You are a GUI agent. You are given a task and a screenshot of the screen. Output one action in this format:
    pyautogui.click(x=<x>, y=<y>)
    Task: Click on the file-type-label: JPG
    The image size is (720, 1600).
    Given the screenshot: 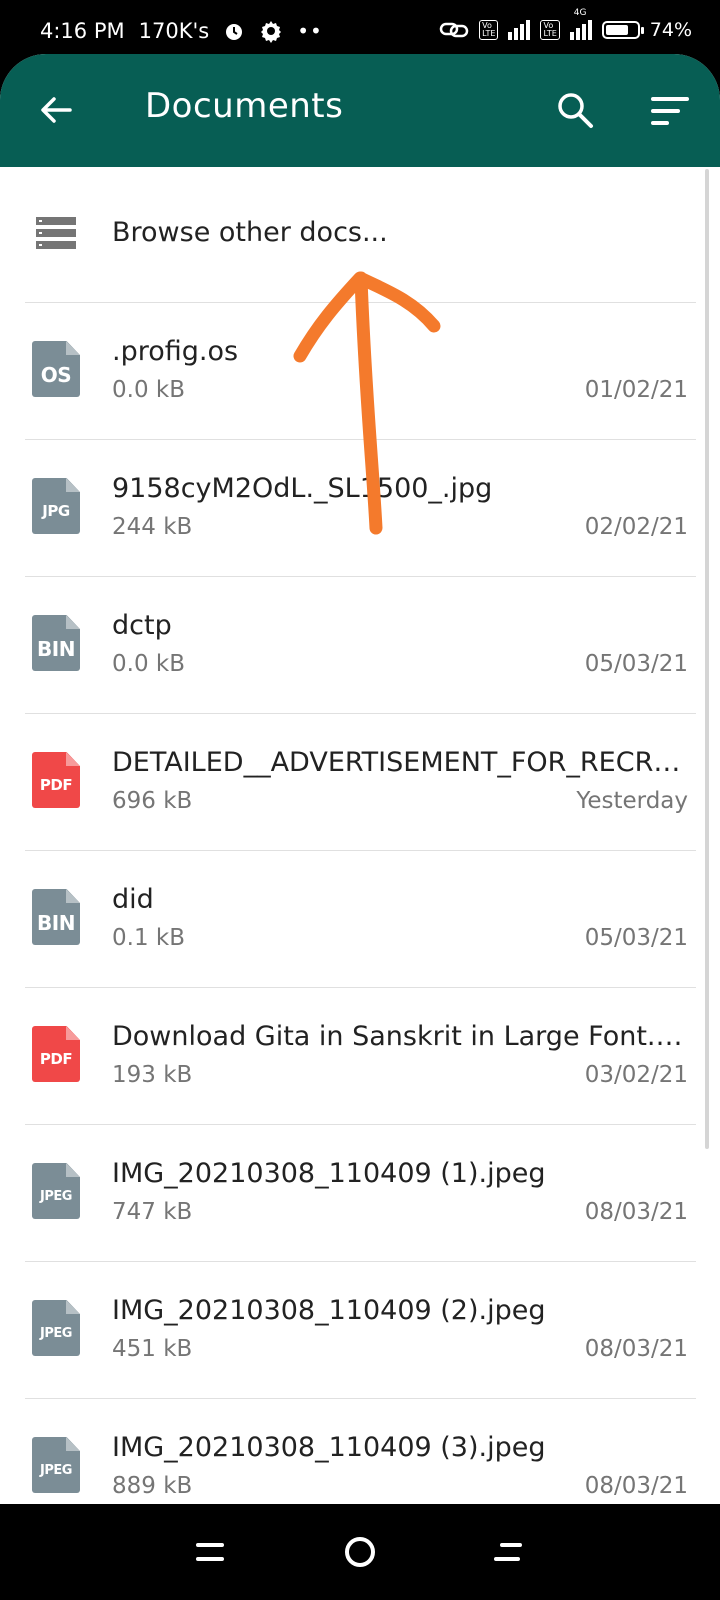 What is the action you would take?
    pyautogui.click(x=56, y=511)
    